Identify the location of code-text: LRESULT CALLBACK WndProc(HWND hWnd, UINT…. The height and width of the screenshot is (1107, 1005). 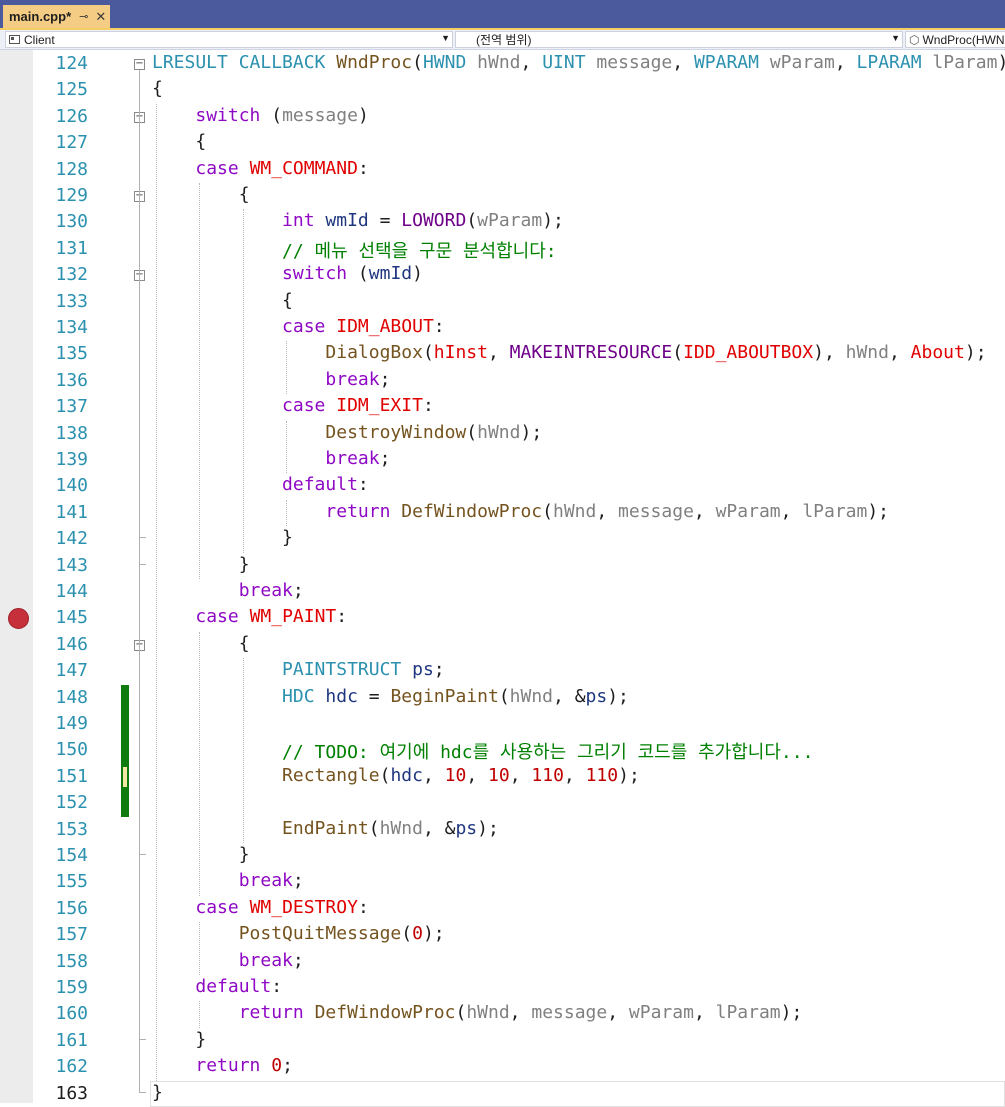
(578, 62).